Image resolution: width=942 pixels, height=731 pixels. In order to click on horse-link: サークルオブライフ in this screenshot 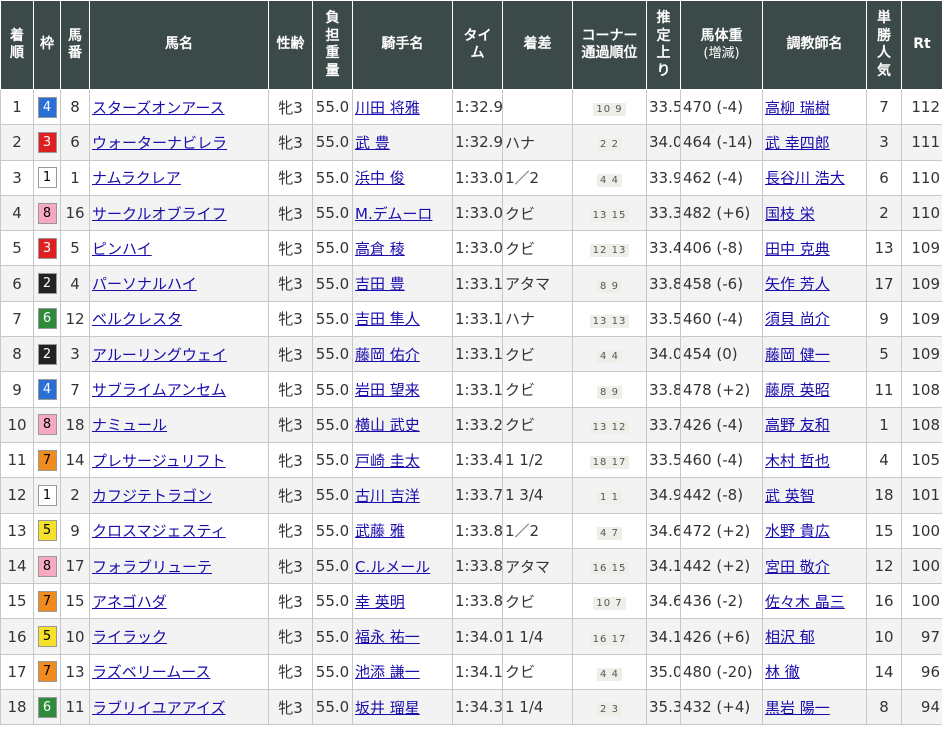, I will do `click(159, 214)`.